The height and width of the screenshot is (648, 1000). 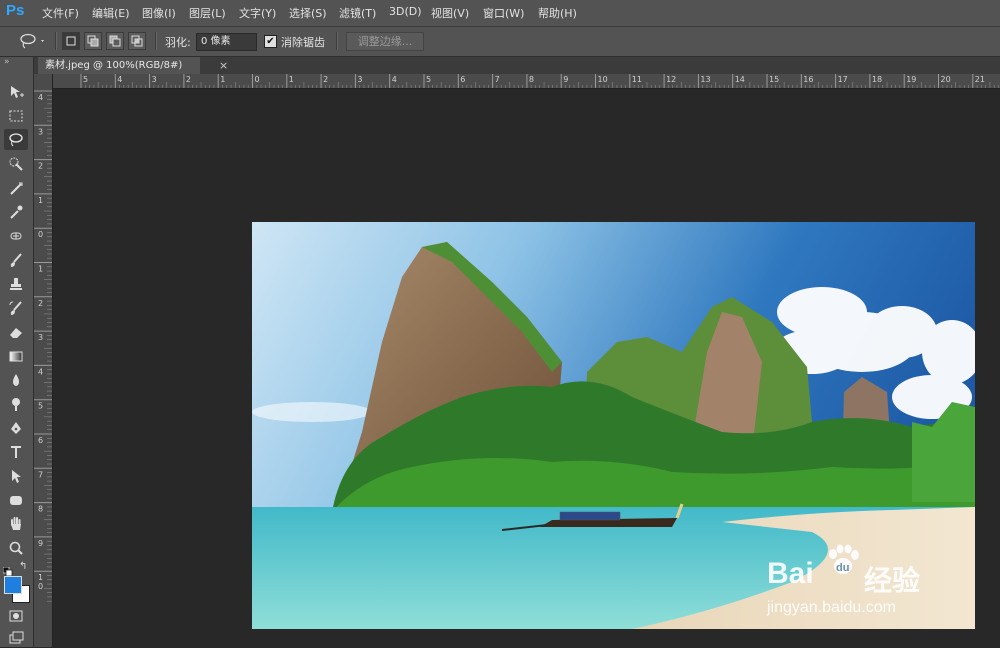 I want to click on menu-layer: 图层(L), so click(x=207, y=13).